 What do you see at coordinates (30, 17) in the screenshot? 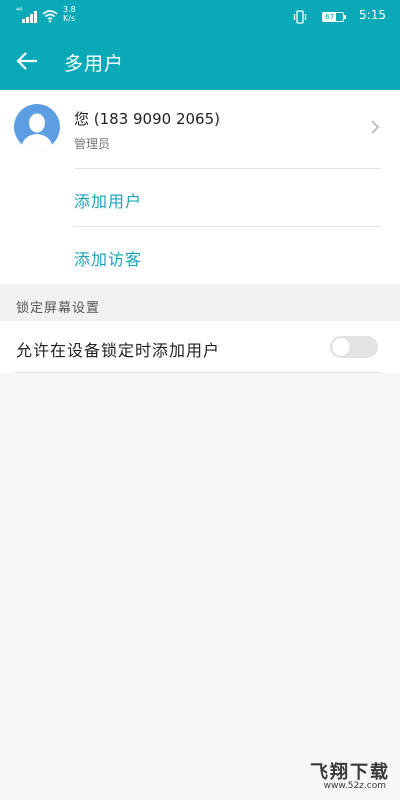
I see `signal-icon` at bounding box center [30, 17].